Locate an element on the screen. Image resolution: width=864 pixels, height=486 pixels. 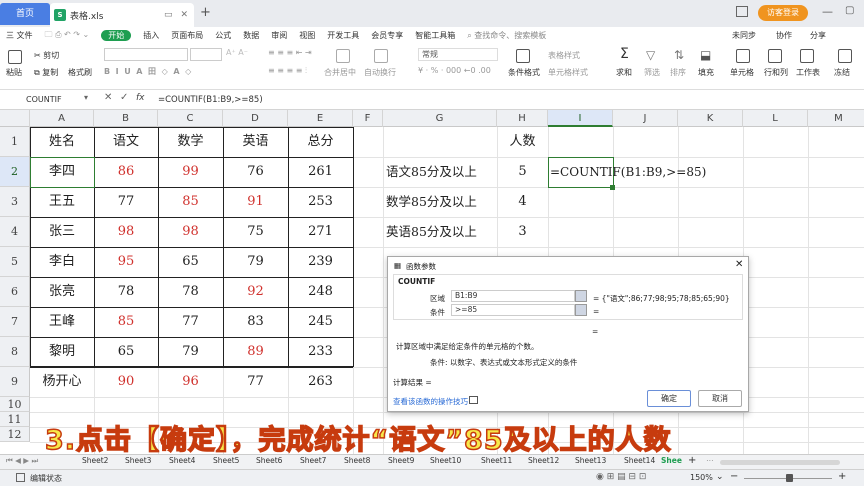
search-commands: ⌕ 查找命令、搜索模板 is located at coordinates (506, 35).